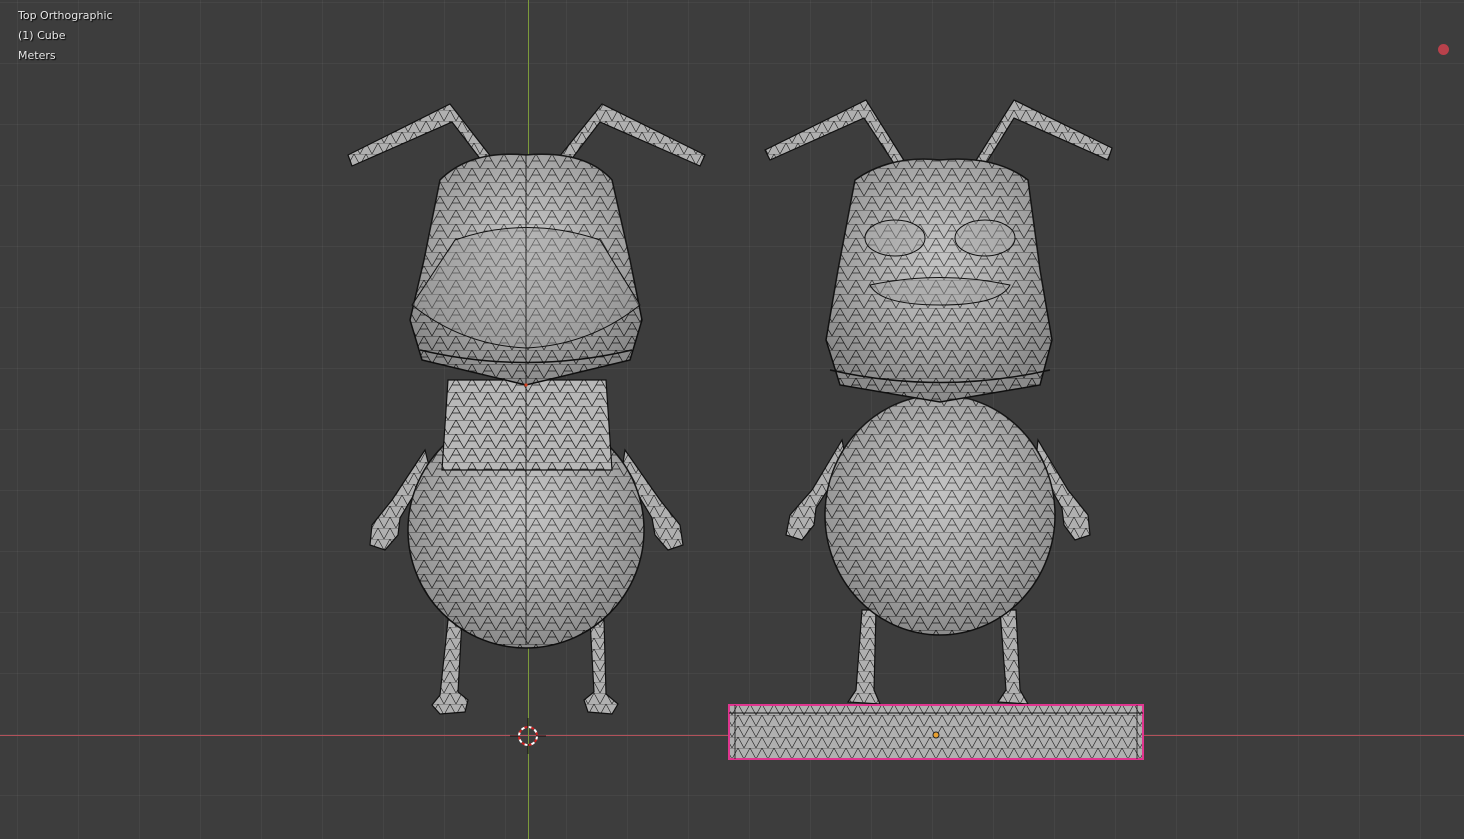  Describe the element at coordinates (42, 35) in the screenshot. I see `active-object-label: (1) Cube` at that location.